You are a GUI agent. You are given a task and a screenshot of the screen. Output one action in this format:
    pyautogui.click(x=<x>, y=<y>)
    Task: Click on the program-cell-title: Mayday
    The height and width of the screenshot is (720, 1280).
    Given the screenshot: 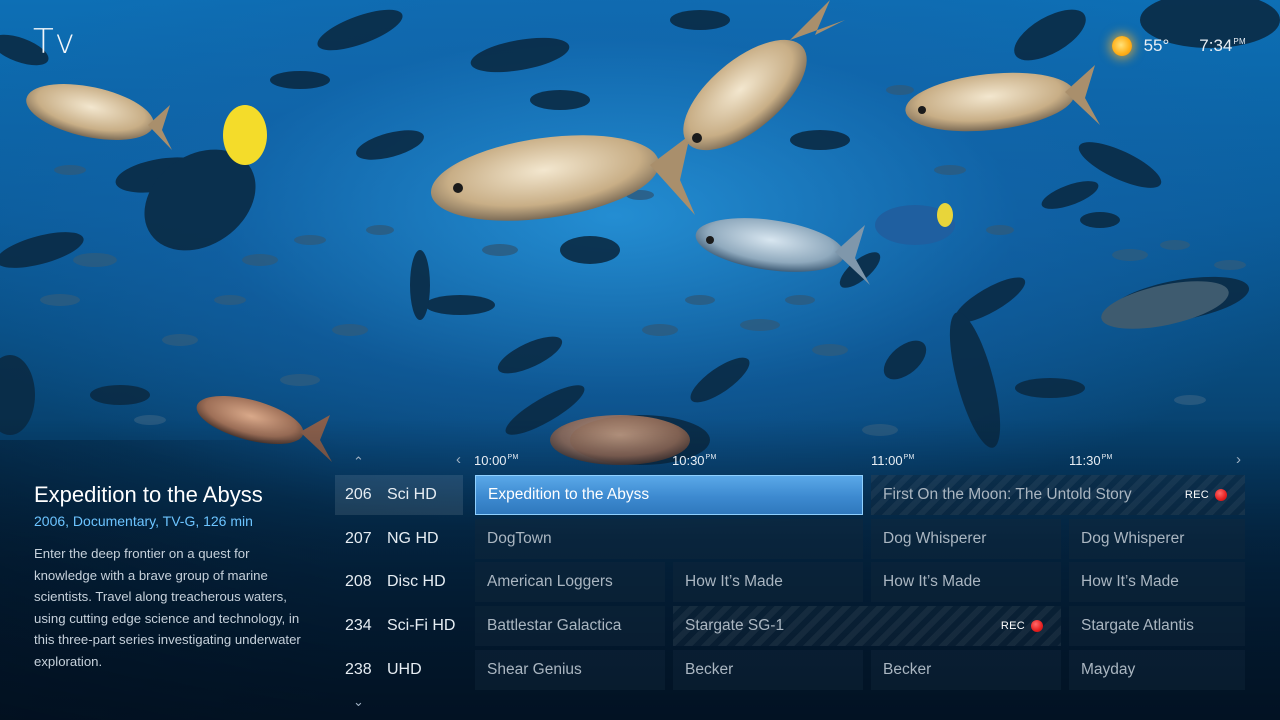 What is the action you would take?
    pyautogui.click(x=1108, y=669)
    